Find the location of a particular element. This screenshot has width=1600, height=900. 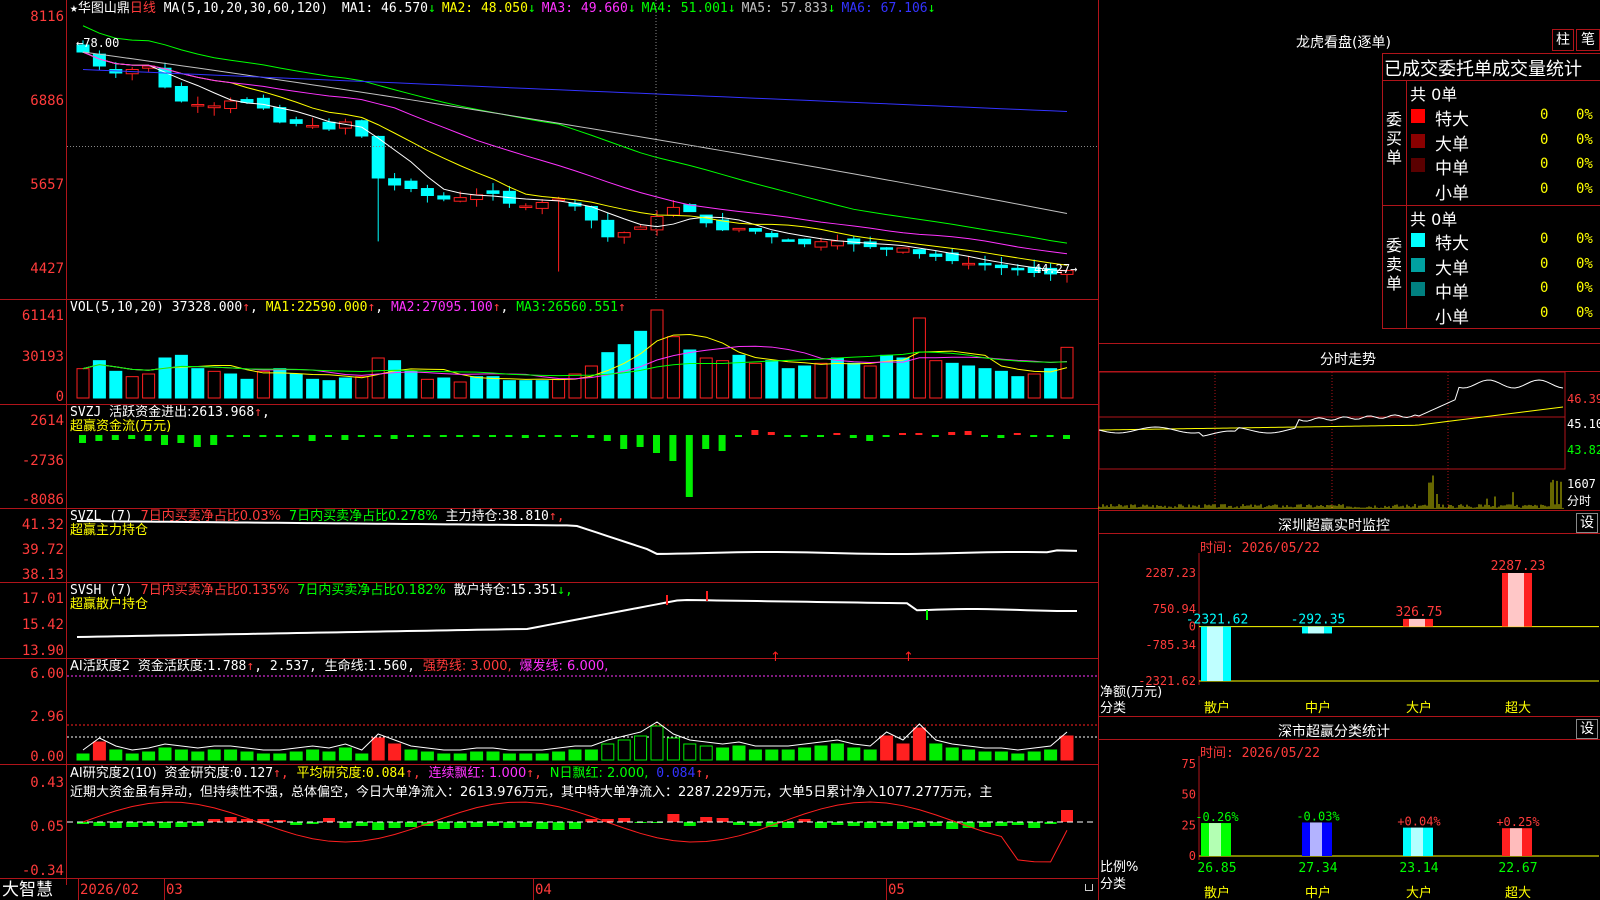

kline-y-tick: 6886 is located at coordinates (47, 101).